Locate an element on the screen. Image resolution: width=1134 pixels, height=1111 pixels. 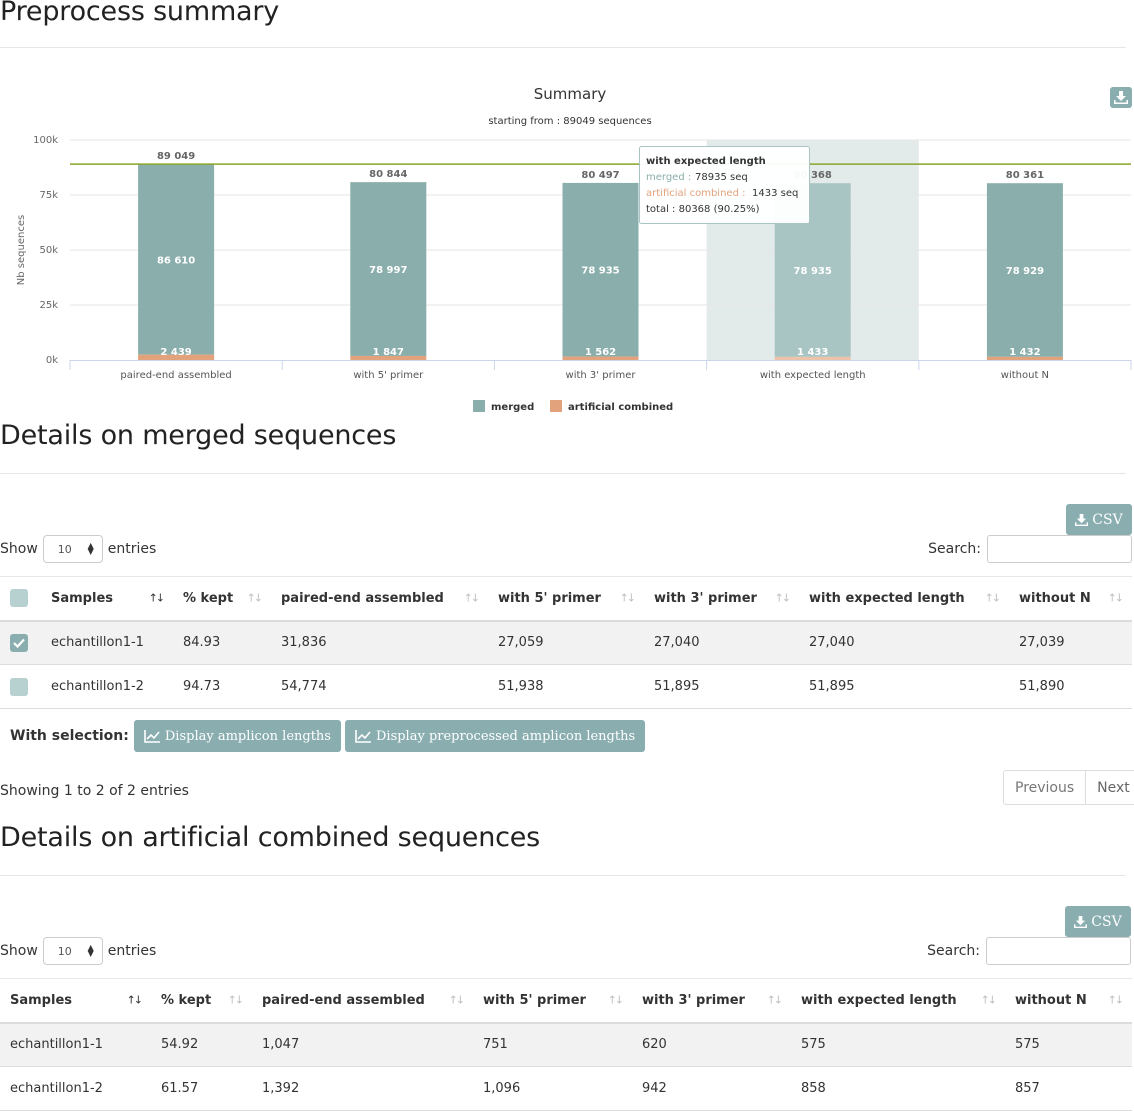
header-label: % kept is located at coordinates (208, 598).